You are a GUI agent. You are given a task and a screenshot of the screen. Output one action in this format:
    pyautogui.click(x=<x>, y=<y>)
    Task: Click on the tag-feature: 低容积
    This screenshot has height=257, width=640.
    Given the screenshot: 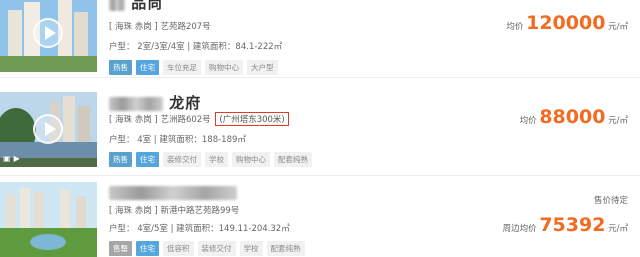 What is the action you would take?
    pyautogui.click(x=178, y=248)
    